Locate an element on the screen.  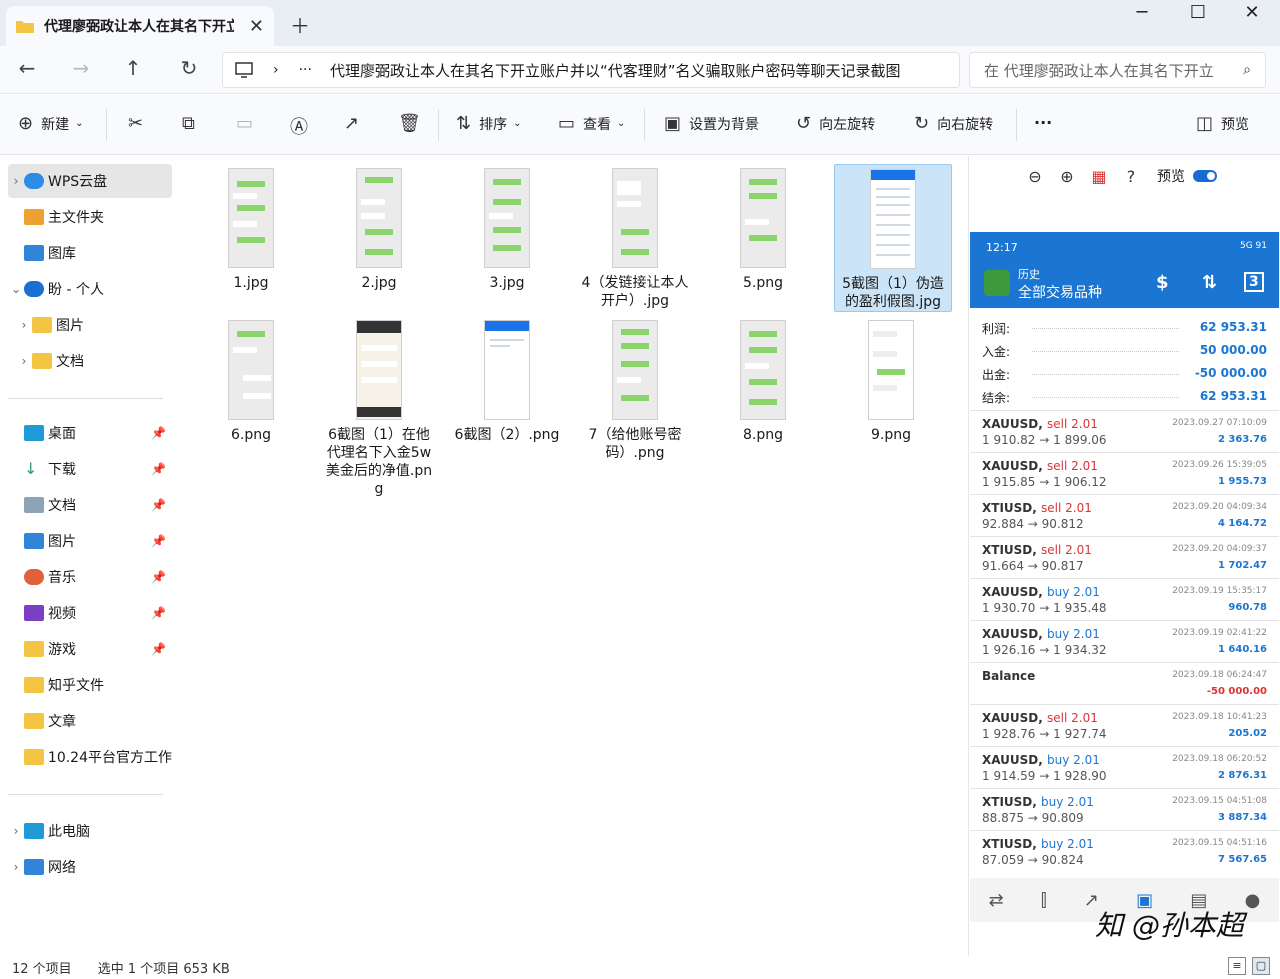
set-background-button: ▣ 设置为背景 is located at coordinates (711, 123).